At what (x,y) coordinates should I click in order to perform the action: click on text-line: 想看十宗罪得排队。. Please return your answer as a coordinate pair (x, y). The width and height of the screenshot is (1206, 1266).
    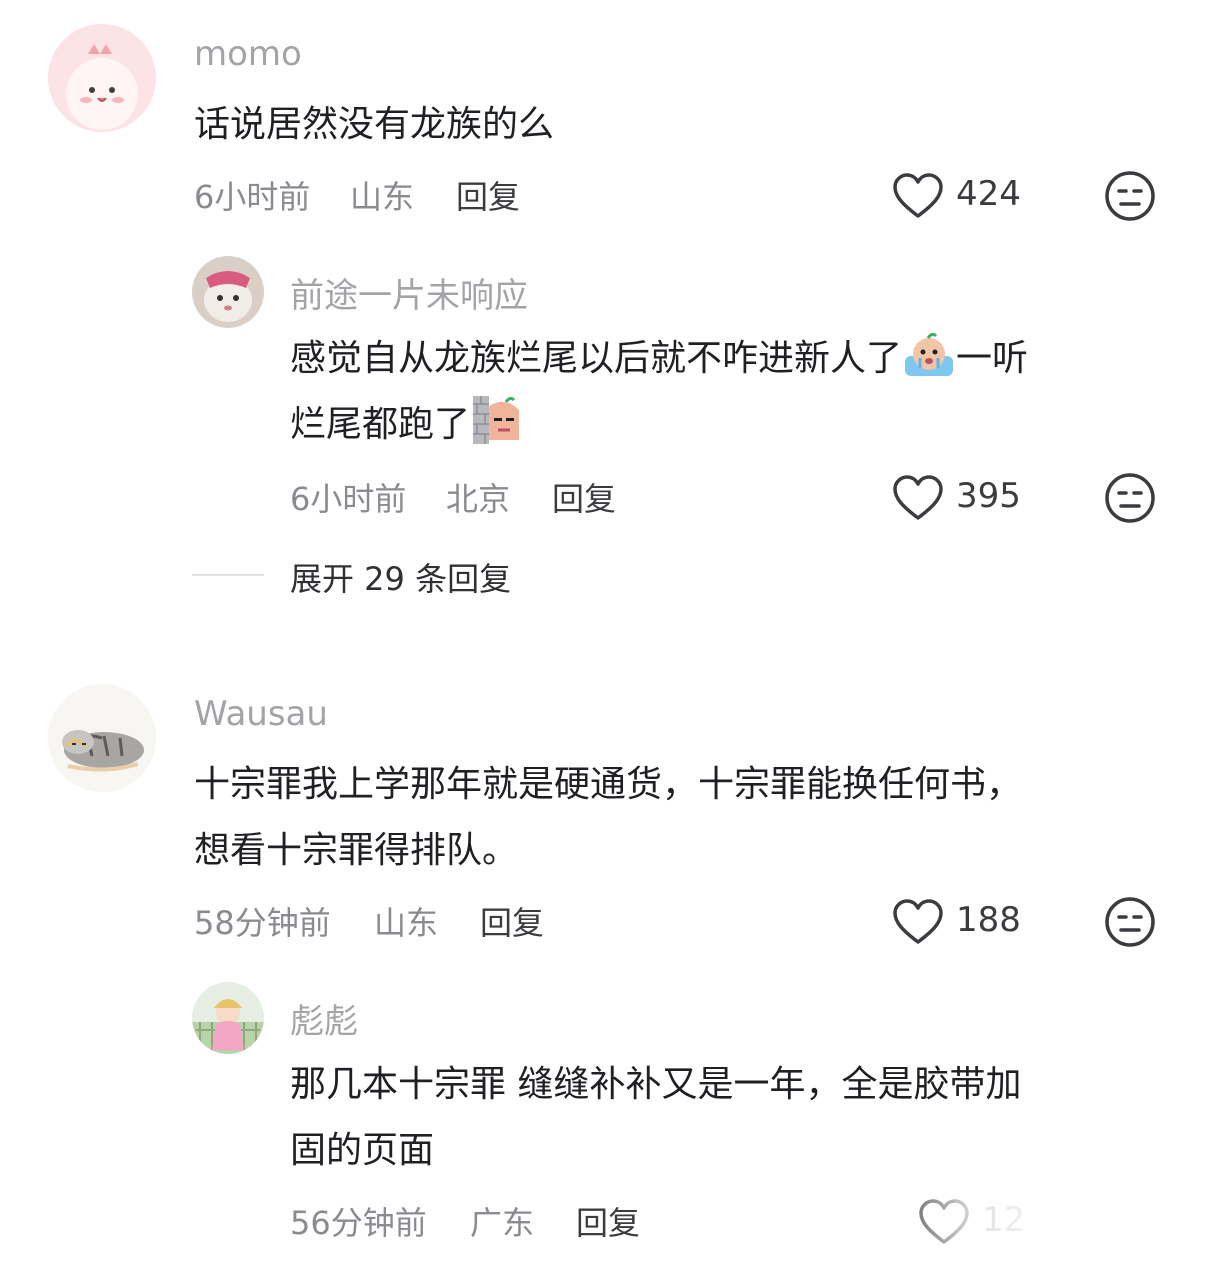
    Looking at the image, I should click on (356, 850).